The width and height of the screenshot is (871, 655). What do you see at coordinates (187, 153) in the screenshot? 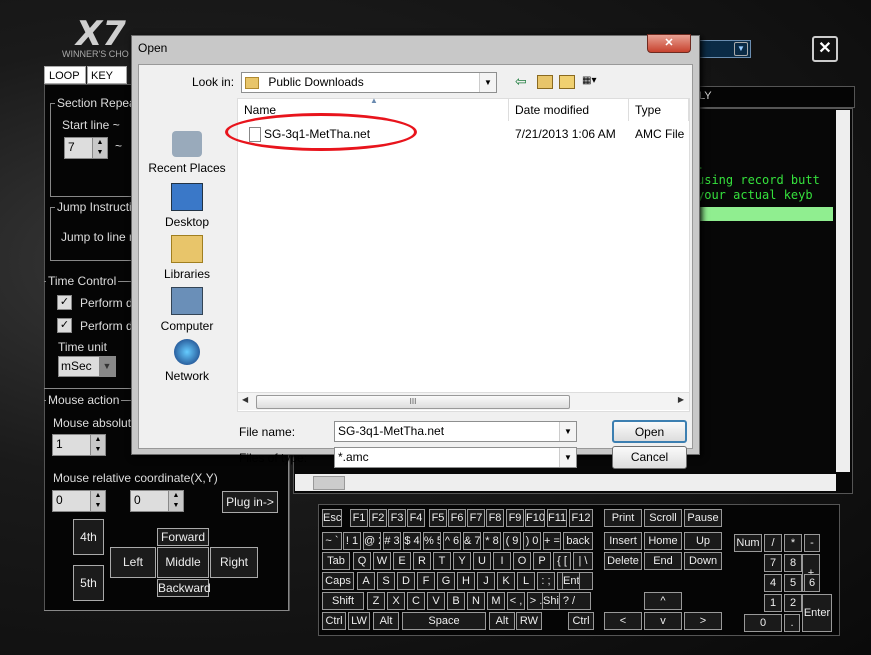
I see `recent-places-item: Recent Places` at bounding box center [187, 153].